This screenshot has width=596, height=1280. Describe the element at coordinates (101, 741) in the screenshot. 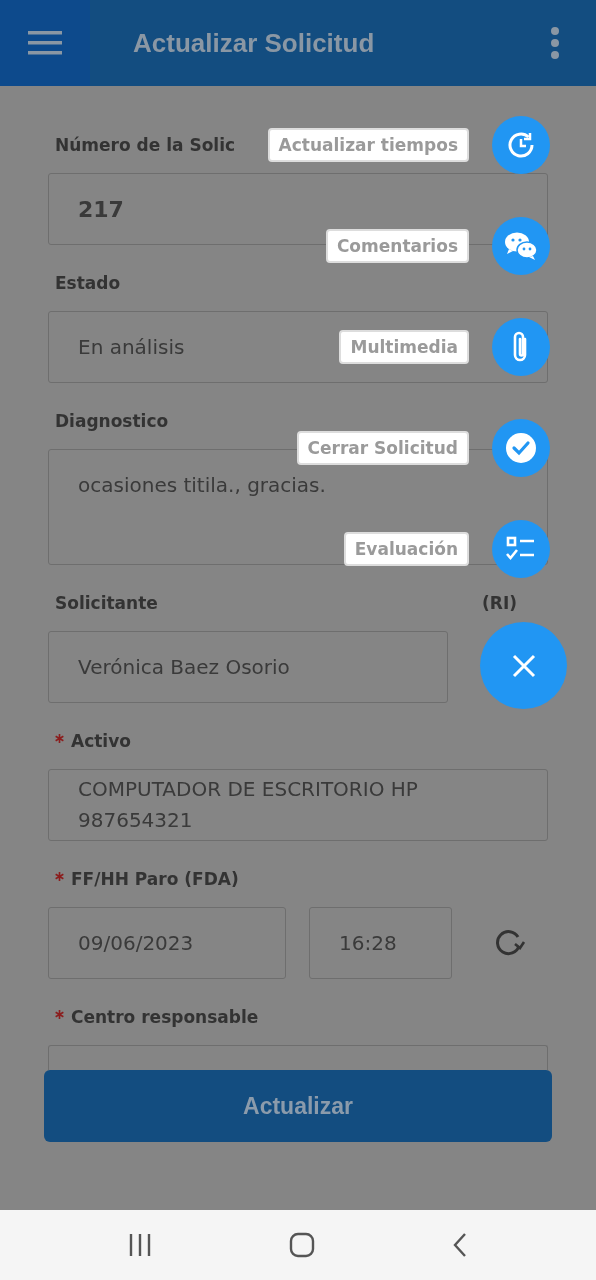

I see `field-label: Activo` at that location.